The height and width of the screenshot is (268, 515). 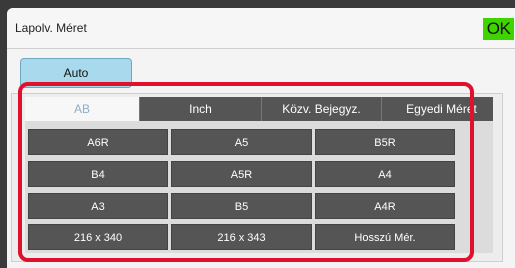 What do you see at coordinates (76, 73) in the screenshot?
I see `auto-button: Auto` at bounding box center [76, 73].